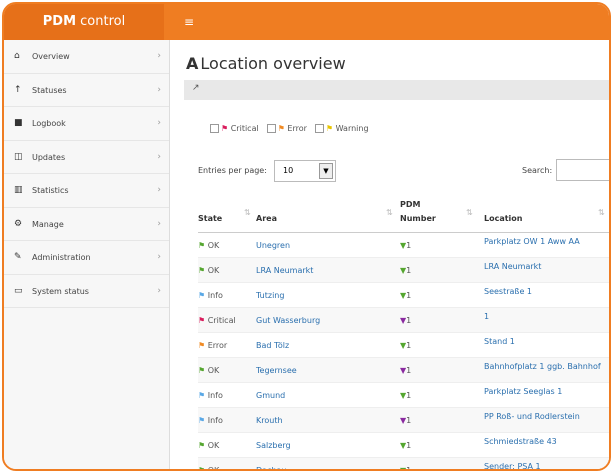  I want to click on sidebar-item-manage: ⚙ Manage ›, so click(86, 224).